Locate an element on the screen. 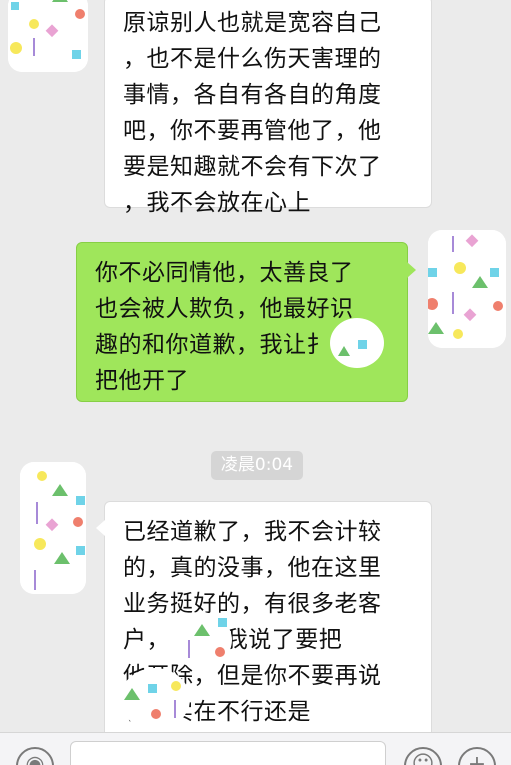 The width and height of the screenshot is (511, 765). emoji-button: ☺ is located at coordinates (423, 756).